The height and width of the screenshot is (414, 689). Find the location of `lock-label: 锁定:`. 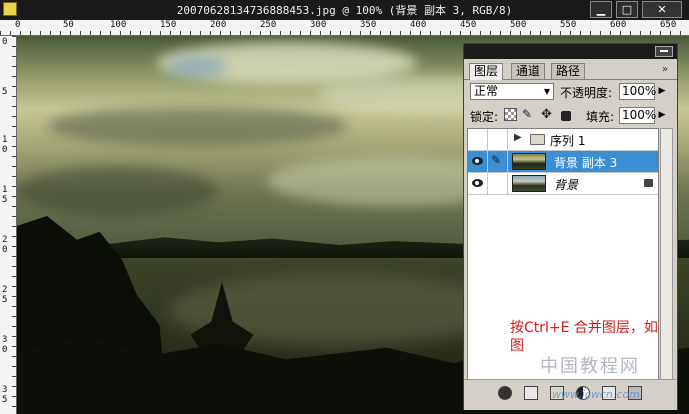

lock-label: 锁定: is located at coordinates (484, 117).